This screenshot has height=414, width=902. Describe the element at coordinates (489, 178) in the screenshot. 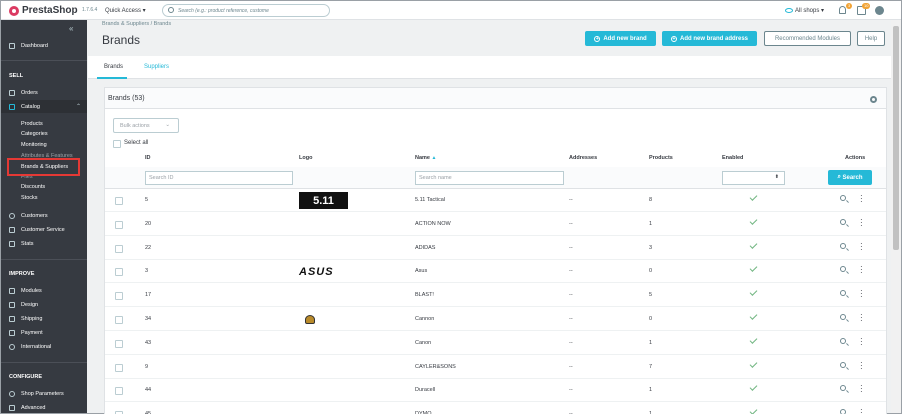

I see `filter-name-input: Search name` at that location.